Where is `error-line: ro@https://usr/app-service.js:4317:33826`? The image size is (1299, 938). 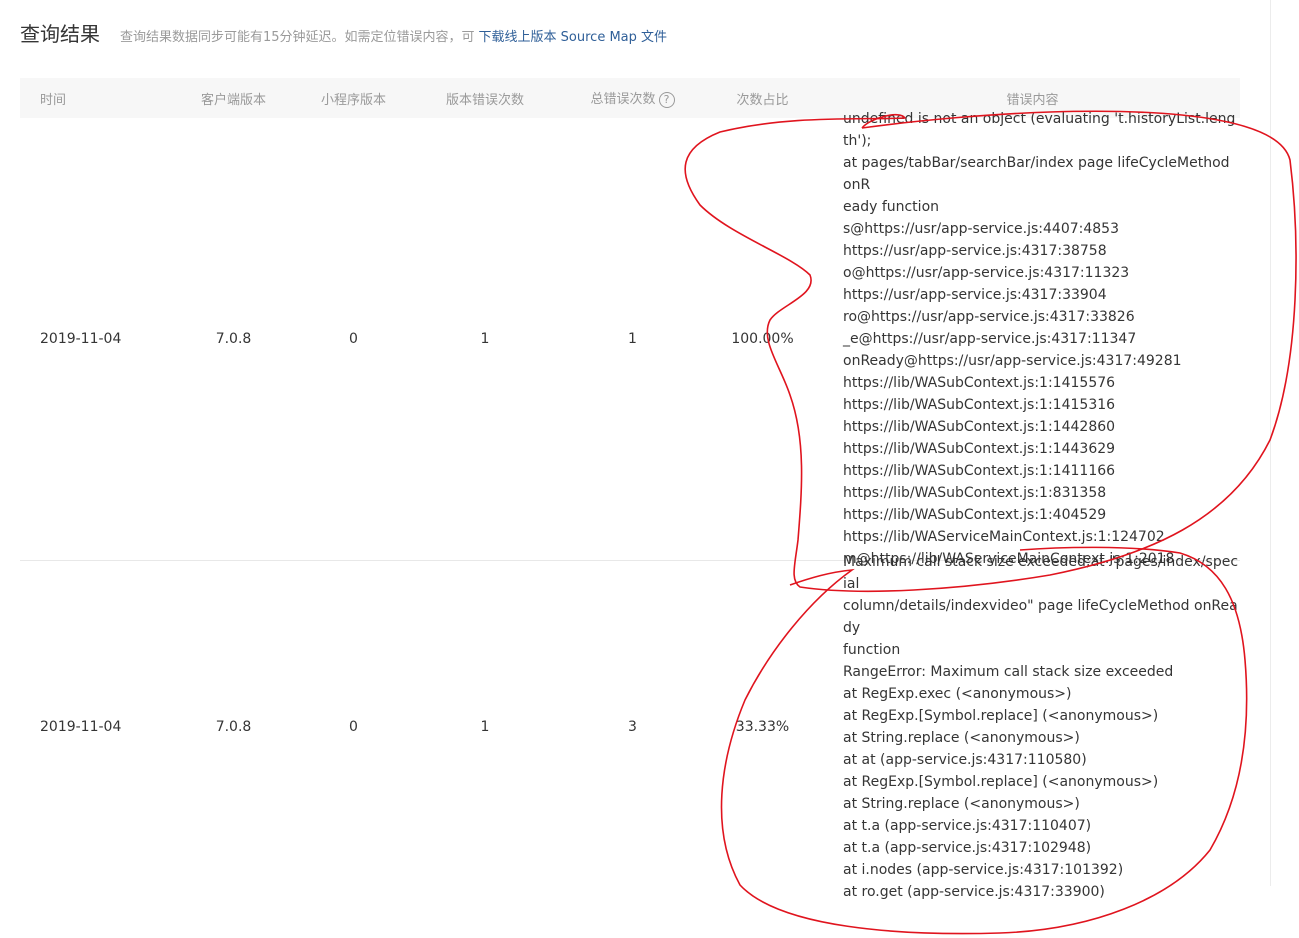 error-line: ro@https://usr/app-service.js:4317:33826 is located at coordinates (989, 317).